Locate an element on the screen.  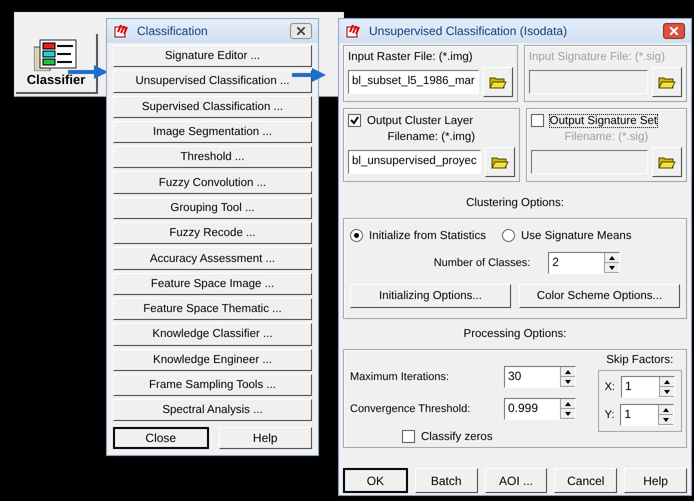
section-heading: Clustering Options: is located at coordinates (515, 203).